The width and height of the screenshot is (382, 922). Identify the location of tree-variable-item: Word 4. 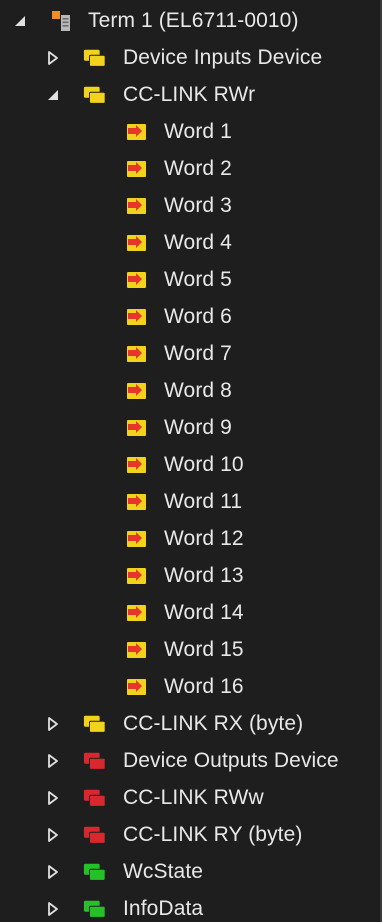
(190, 242).